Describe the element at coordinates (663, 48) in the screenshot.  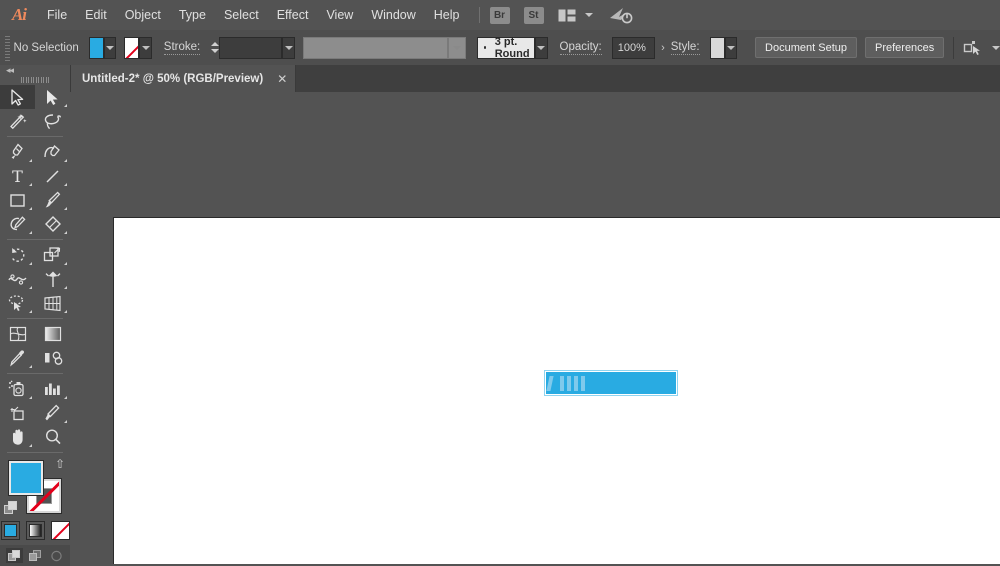
I see `opacity-expand-icon: ›` at that location.